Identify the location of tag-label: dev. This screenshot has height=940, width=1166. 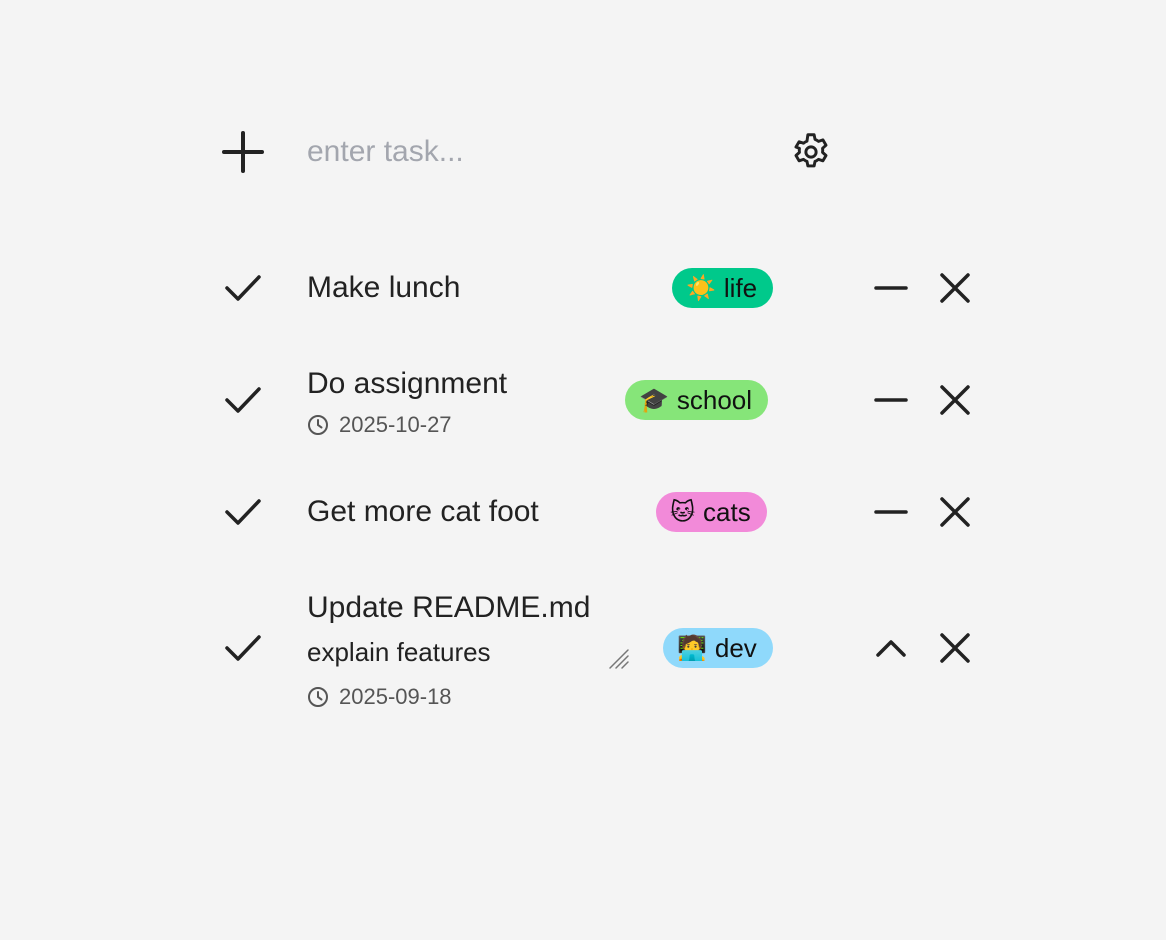
(735, 647).